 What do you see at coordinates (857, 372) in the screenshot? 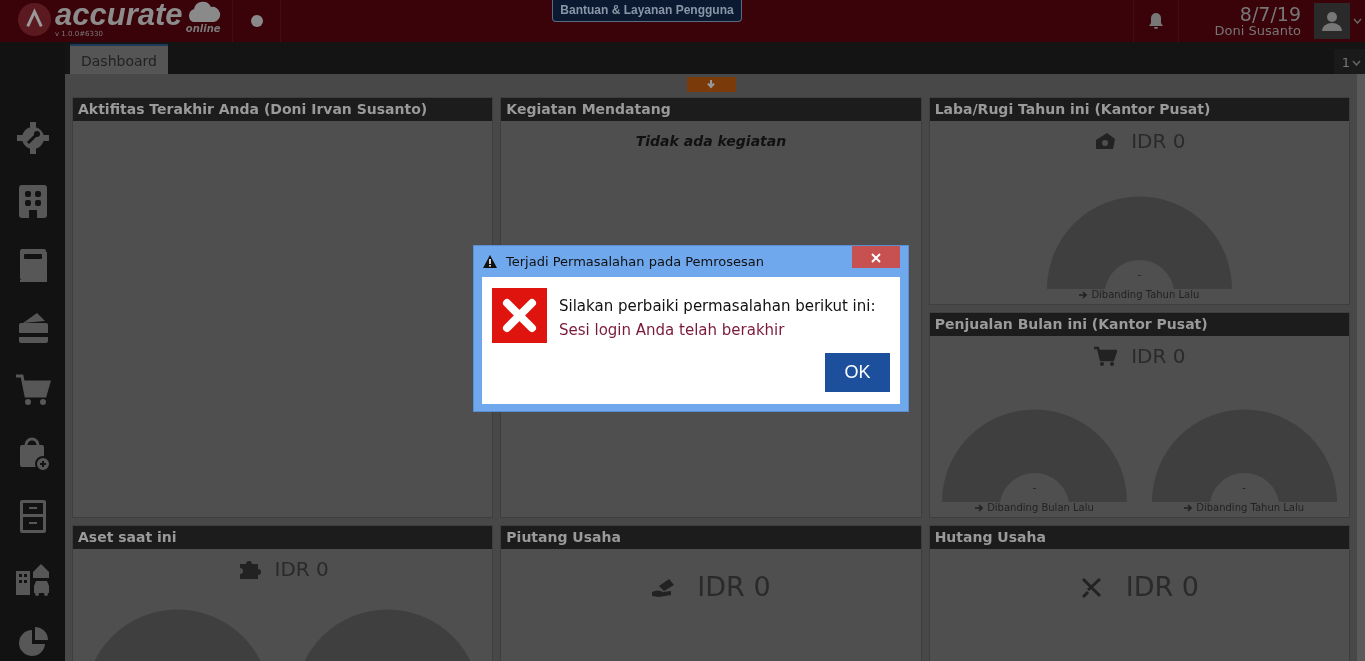
I see `ok-button: OK` at bounding box center [857, 372].